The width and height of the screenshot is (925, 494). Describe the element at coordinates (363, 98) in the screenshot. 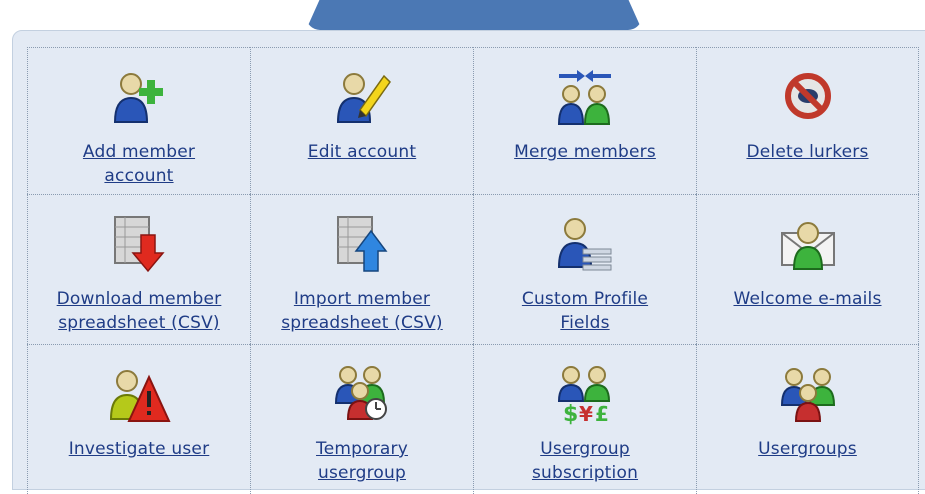

I see `edit-account-icon` at that location.